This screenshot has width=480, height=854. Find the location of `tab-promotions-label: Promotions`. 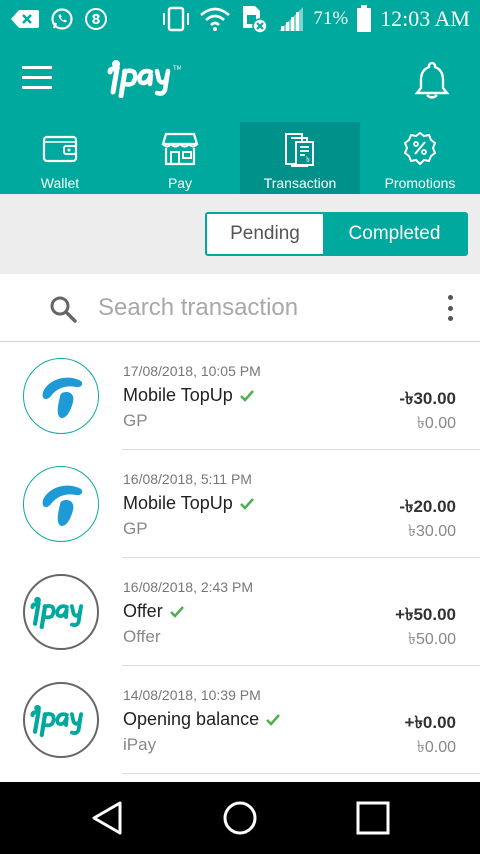

tab-promotions-label: Promotions is located at coordinates (420, 183).